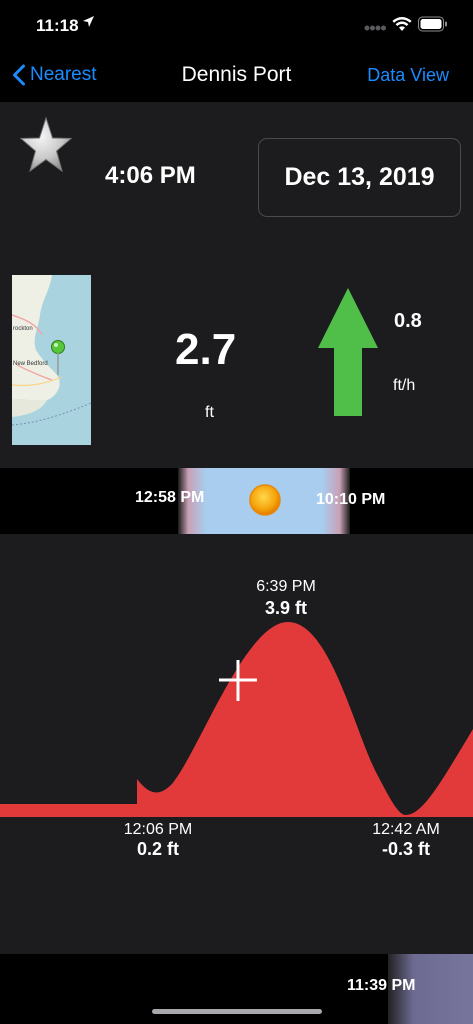  I want to click on svg-text: rockton, so click(23, 329).